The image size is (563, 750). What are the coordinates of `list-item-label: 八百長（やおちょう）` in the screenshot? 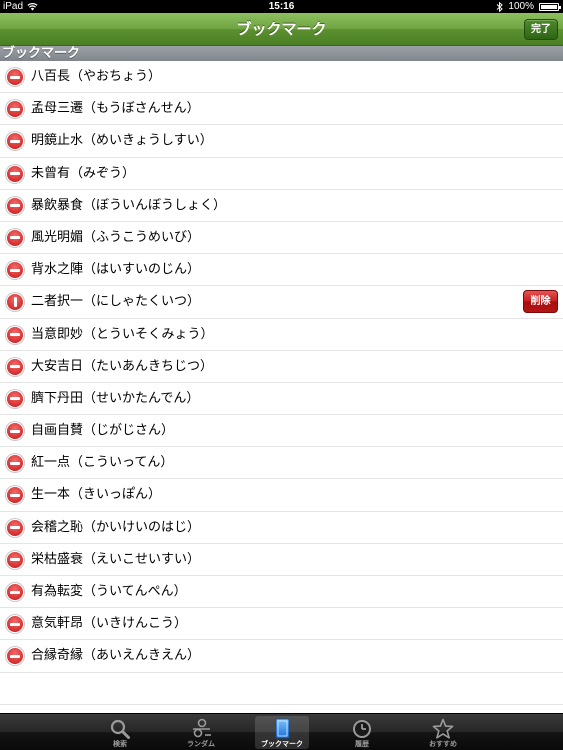 It's located at (96, 76).